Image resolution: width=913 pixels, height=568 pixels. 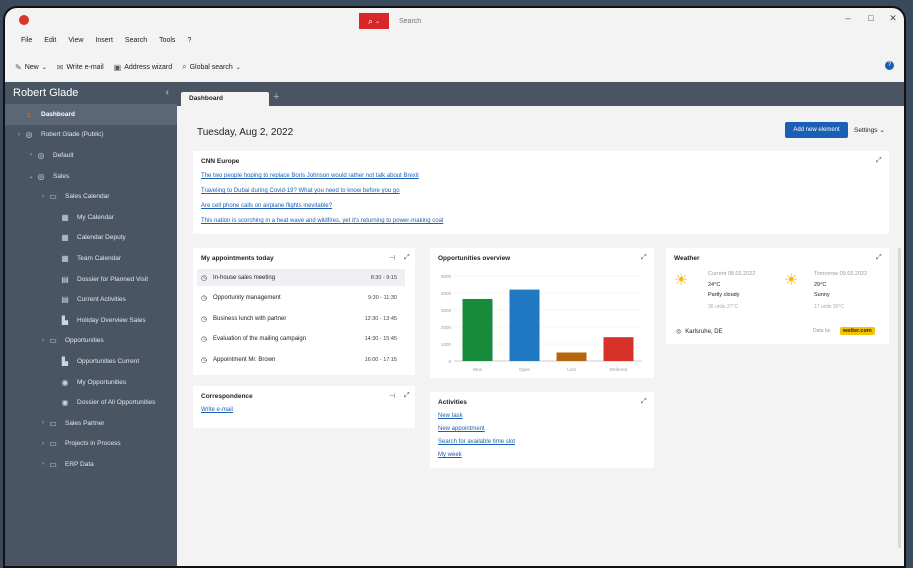 What do you see at coordinates (211, 67) in the screenshot?
I see `global-search-button: ⌕ Global search ⌄` at bounding box center [211, 67].